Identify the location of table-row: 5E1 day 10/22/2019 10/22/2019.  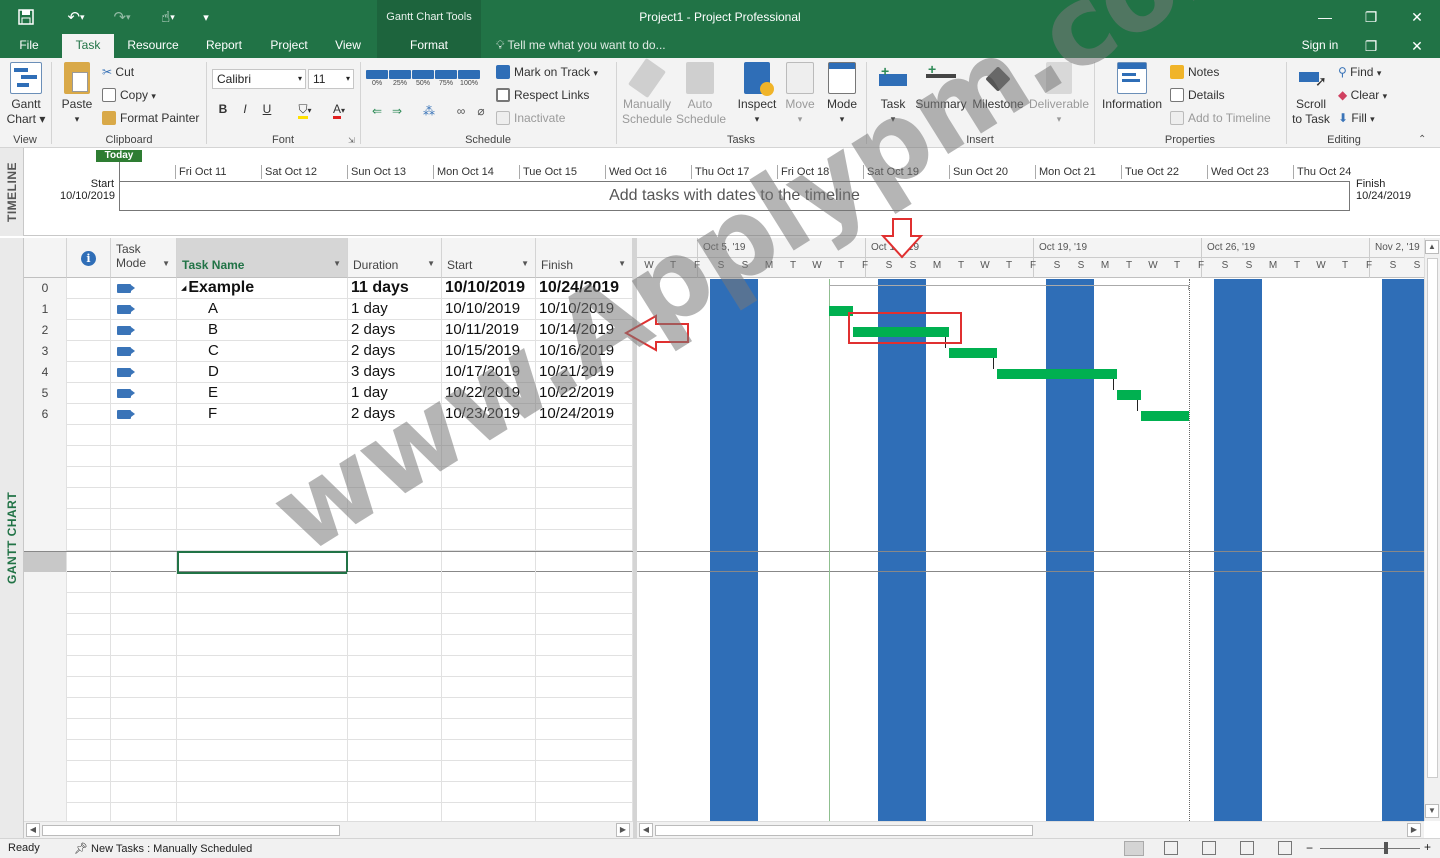
(328, 393).